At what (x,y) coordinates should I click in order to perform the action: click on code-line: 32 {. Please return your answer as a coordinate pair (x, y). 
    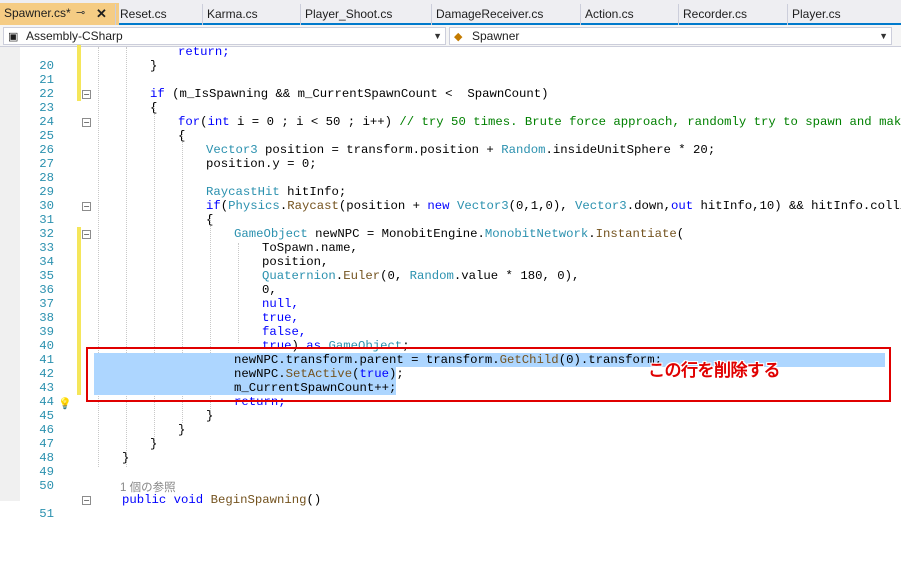
    Looking at the image, I should click on (450, 227).